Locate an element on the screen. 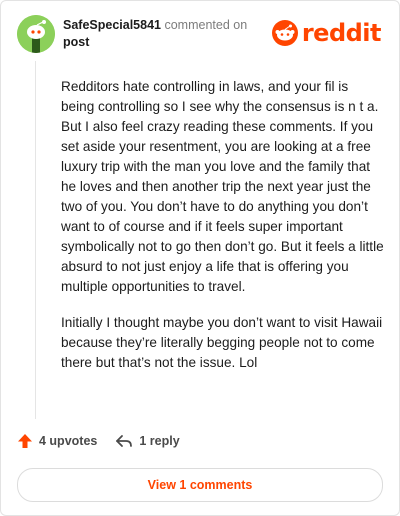 This screenshot has height=516, width=400. comment-meta: SafeSpecial5841 commented on post is located at coordinates (155, 34).